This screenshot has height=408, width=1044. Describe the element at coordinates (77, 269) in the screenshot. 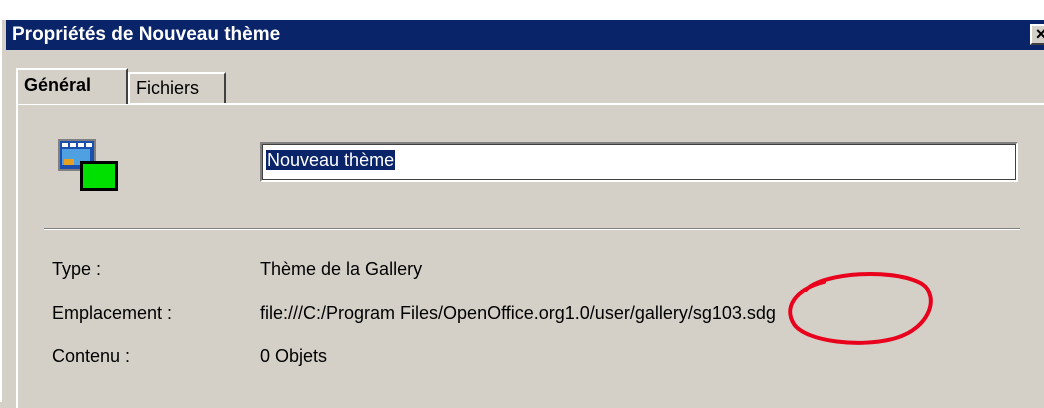

I see `type-label: Type :` at that location.